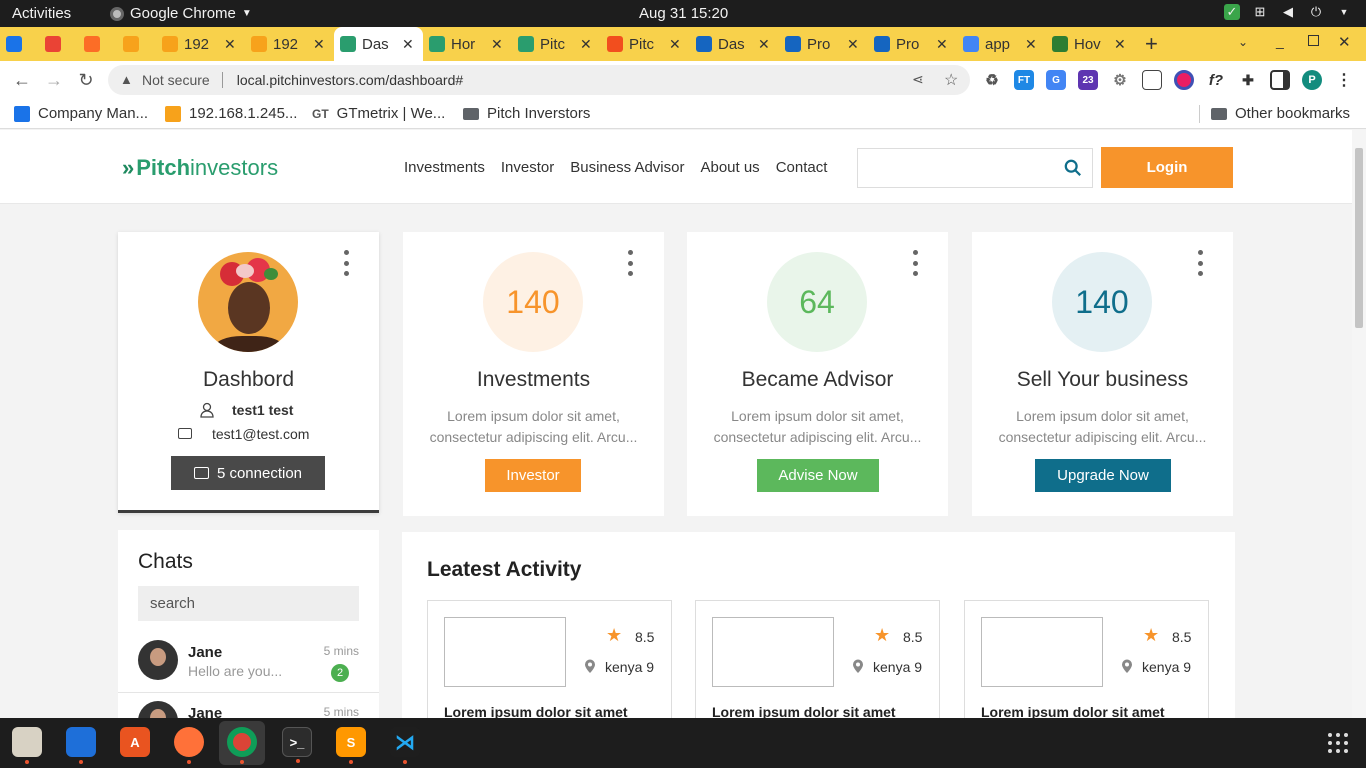 The image size is (1366, 768). Describe the element at coordinates (1001, 44) in the screenshot. I see `tab: app ✕` at that location.